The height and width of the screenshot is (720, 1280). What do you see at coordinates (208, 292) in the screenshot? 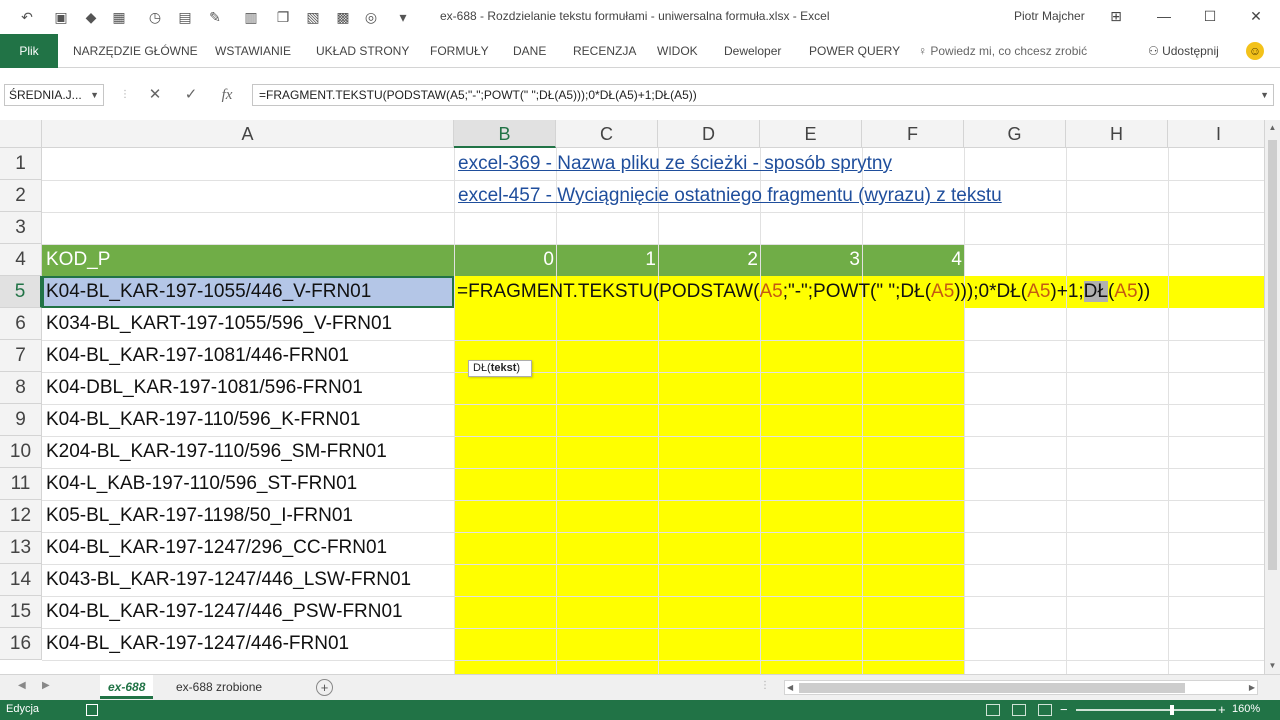
I see `cell-a5: K04-BL_KAR-197-1055/446_V-FRN01` at bounding box center [208, 292].